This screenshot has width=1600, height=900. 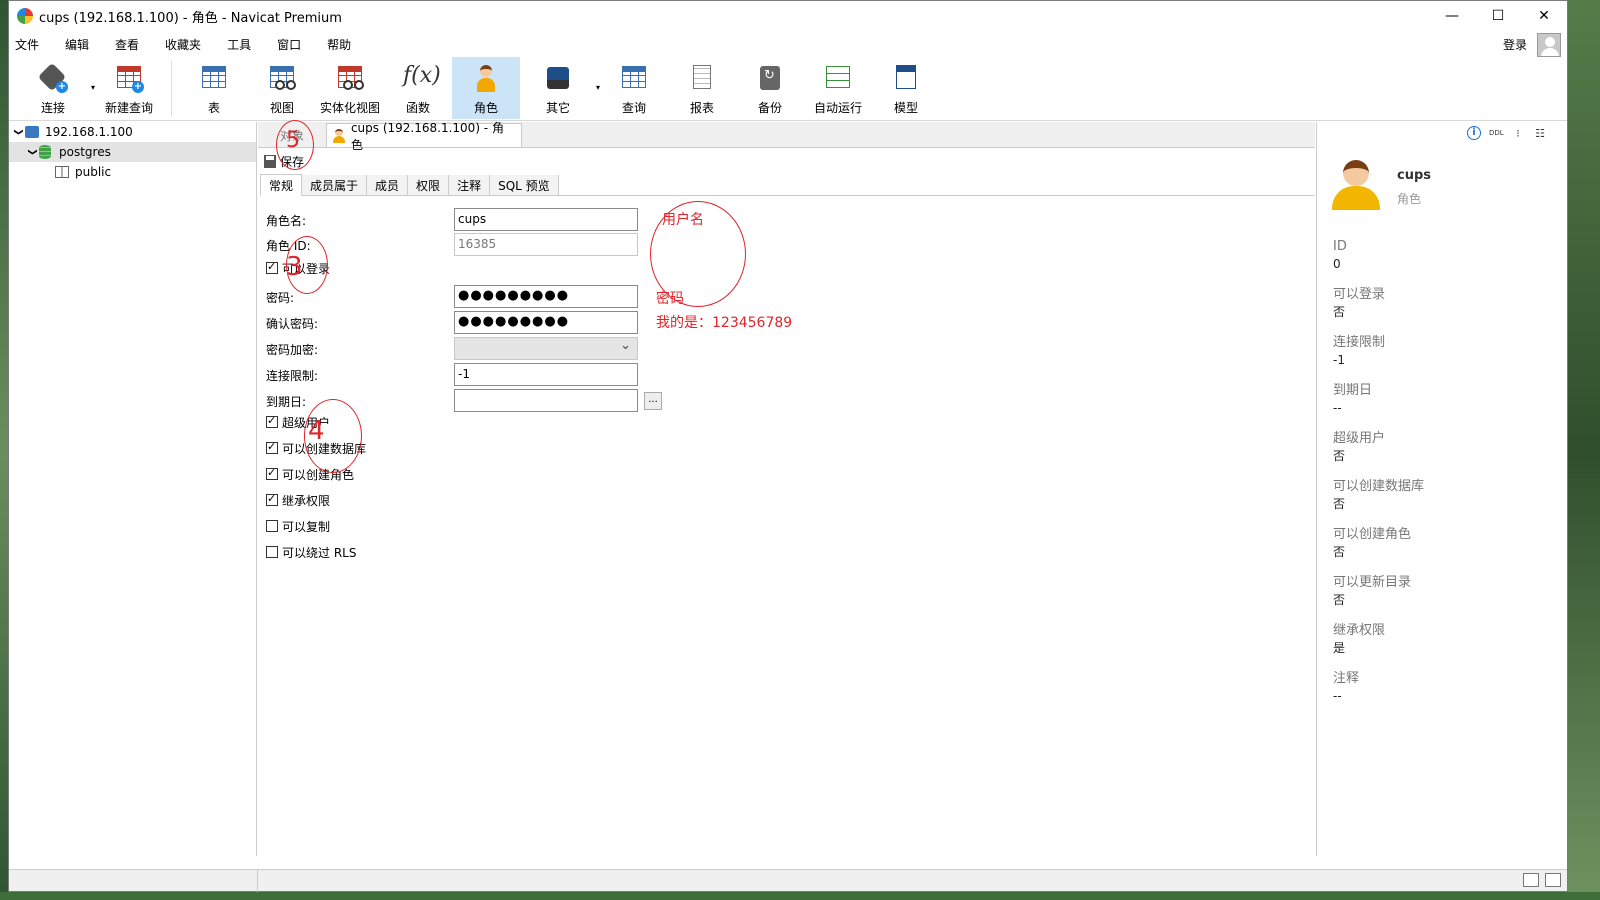 I want to click on layout-panel-icon, so click(x=1553, y=880).